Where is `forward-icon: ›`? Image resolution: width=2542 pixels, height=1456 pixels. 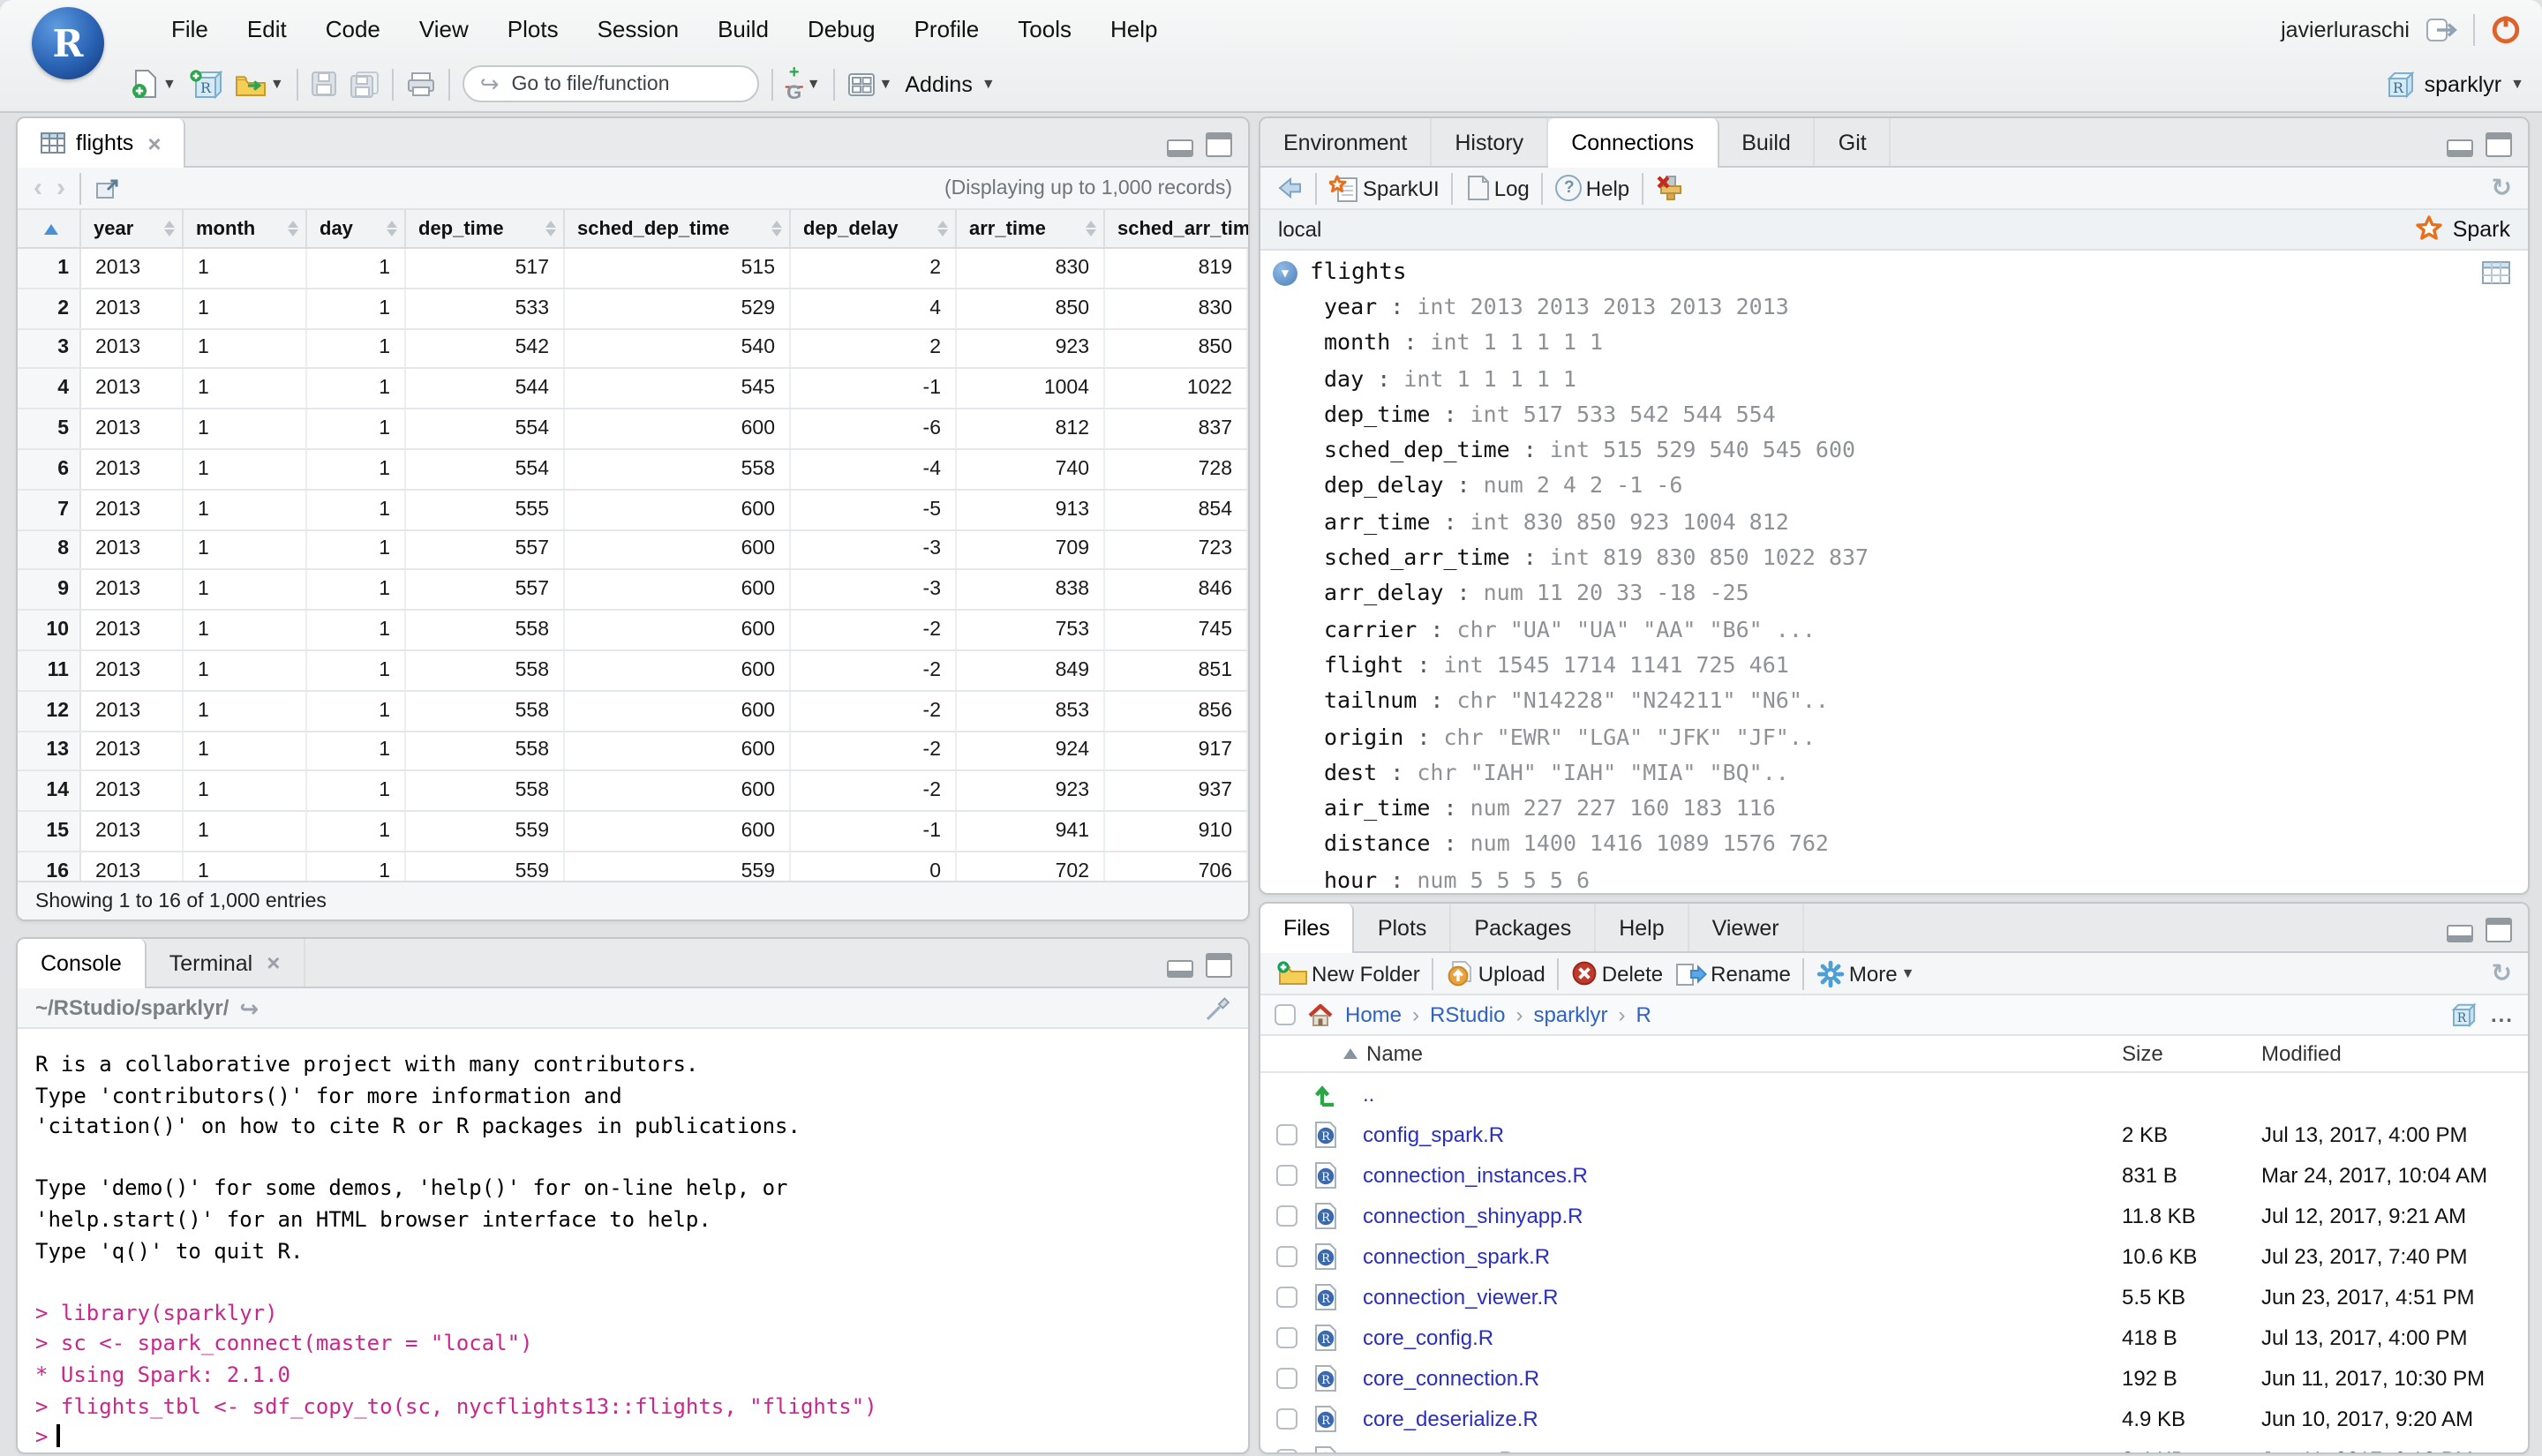
forward-icon: › is located at coordinates (60, 188).